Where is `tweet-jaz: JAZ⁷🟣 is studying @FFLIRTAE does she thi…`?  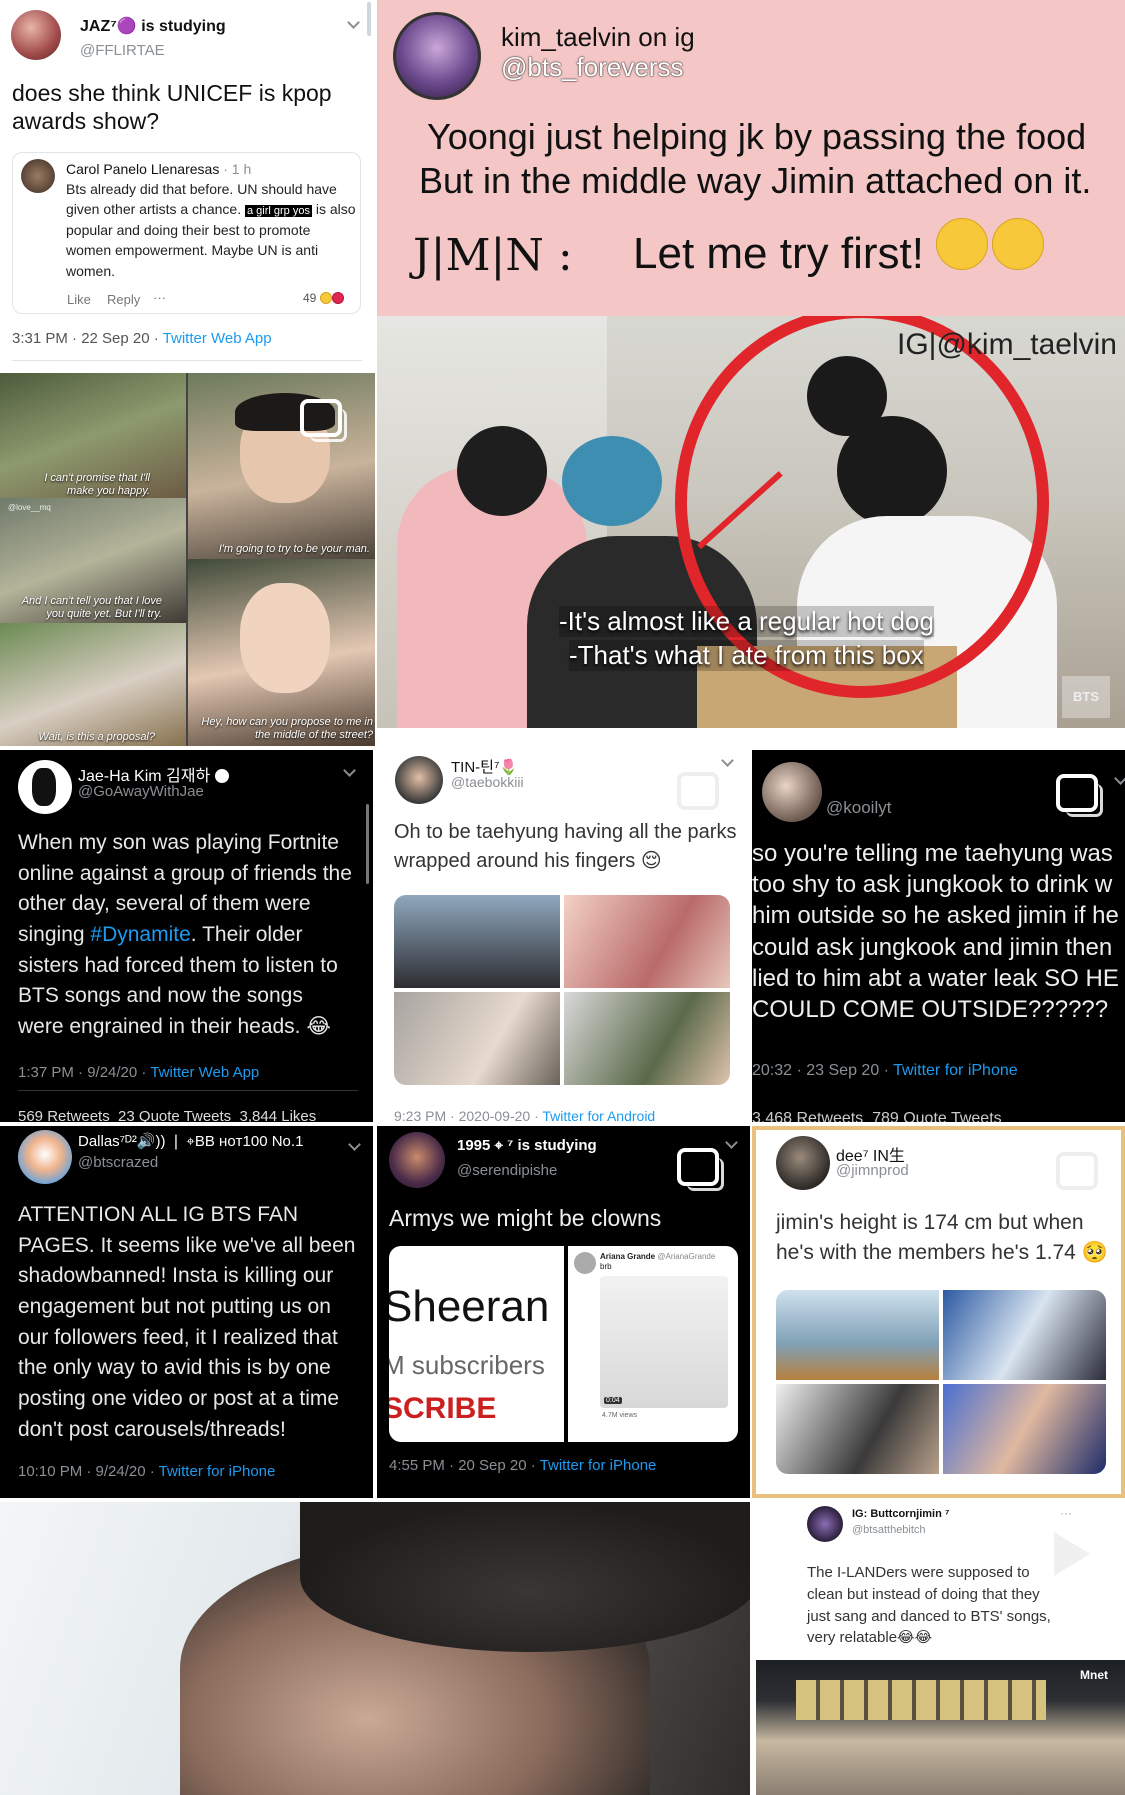
tweet-jaz: JAZ⁷🟣 is studying @FFLIRTAE does she thi… is located at coordinates (187, 185).